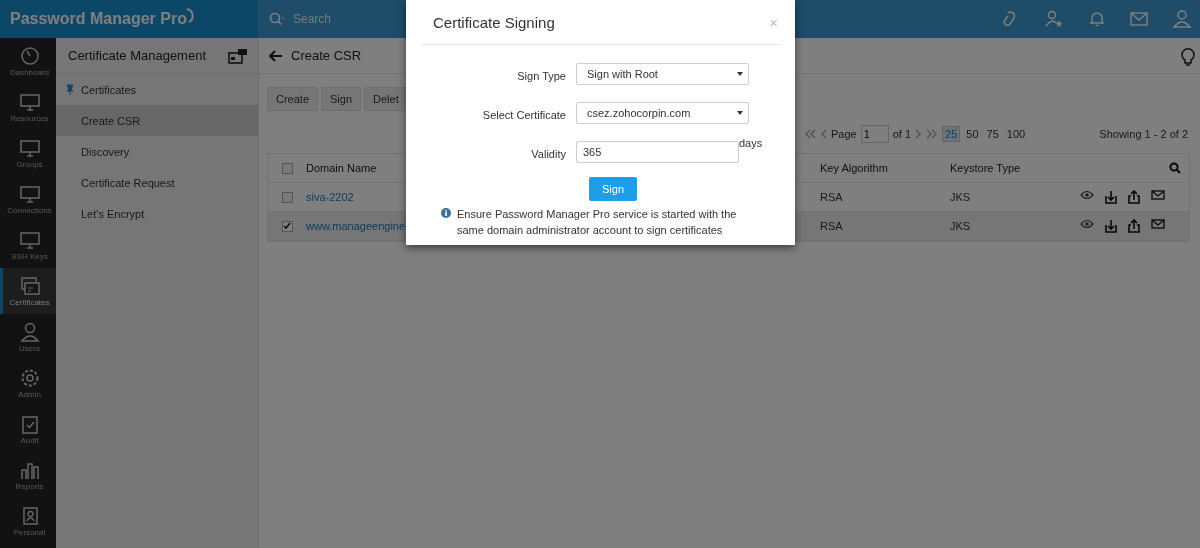 Image resolution: width=1200 pixels, height=548 pixels. Describe the element at coordinates (1143, 134) in the screenshot. I see `record-count: Showing 1 - 2 of 2` at that location.